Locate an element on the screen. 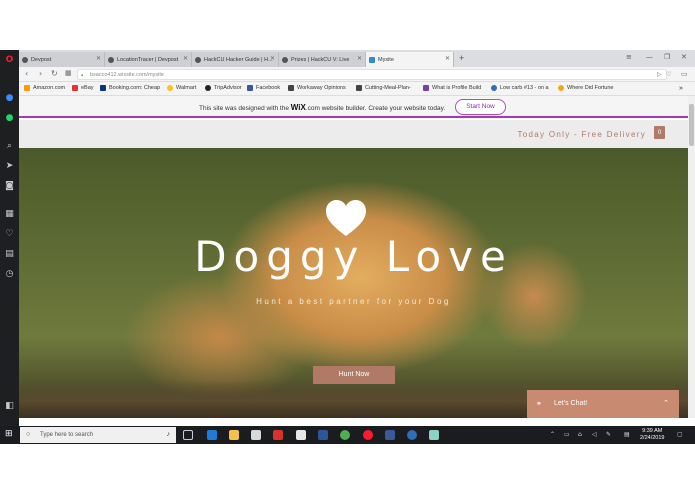  word-icon is located at coordinates (323, 435).